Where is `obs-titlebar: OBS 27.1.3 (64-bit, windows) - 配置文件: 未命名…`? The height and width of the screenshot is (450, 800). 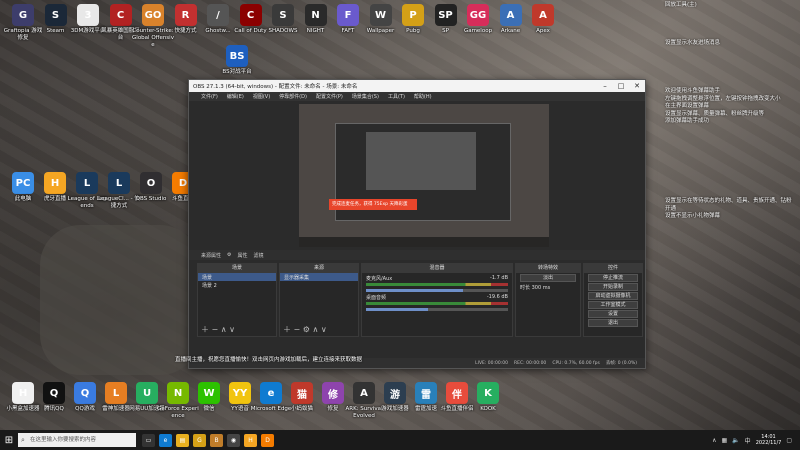
obs-titlebar: OBS 27.1.3 (64-bit, windows) - 配置文件: 未命名… is located at coordinates (417, 86).